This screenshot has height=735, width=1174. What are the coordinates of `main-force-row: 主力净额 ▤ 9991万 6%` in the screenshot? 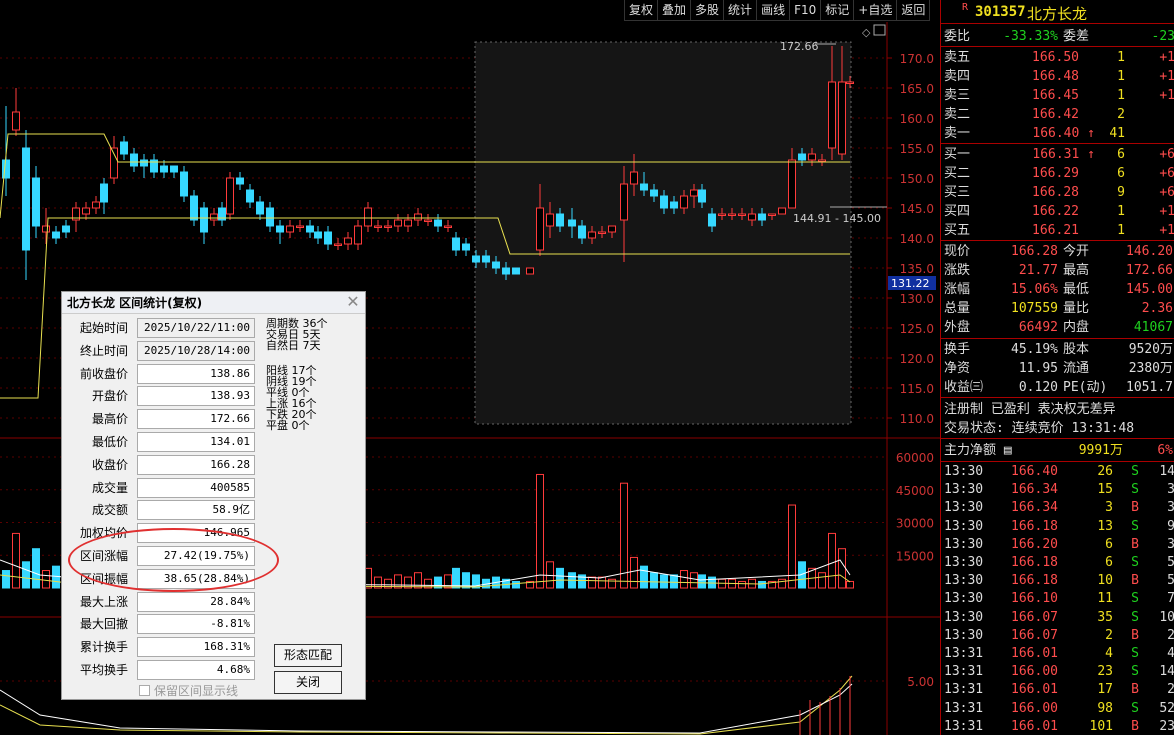 It's located at (1057, 450).